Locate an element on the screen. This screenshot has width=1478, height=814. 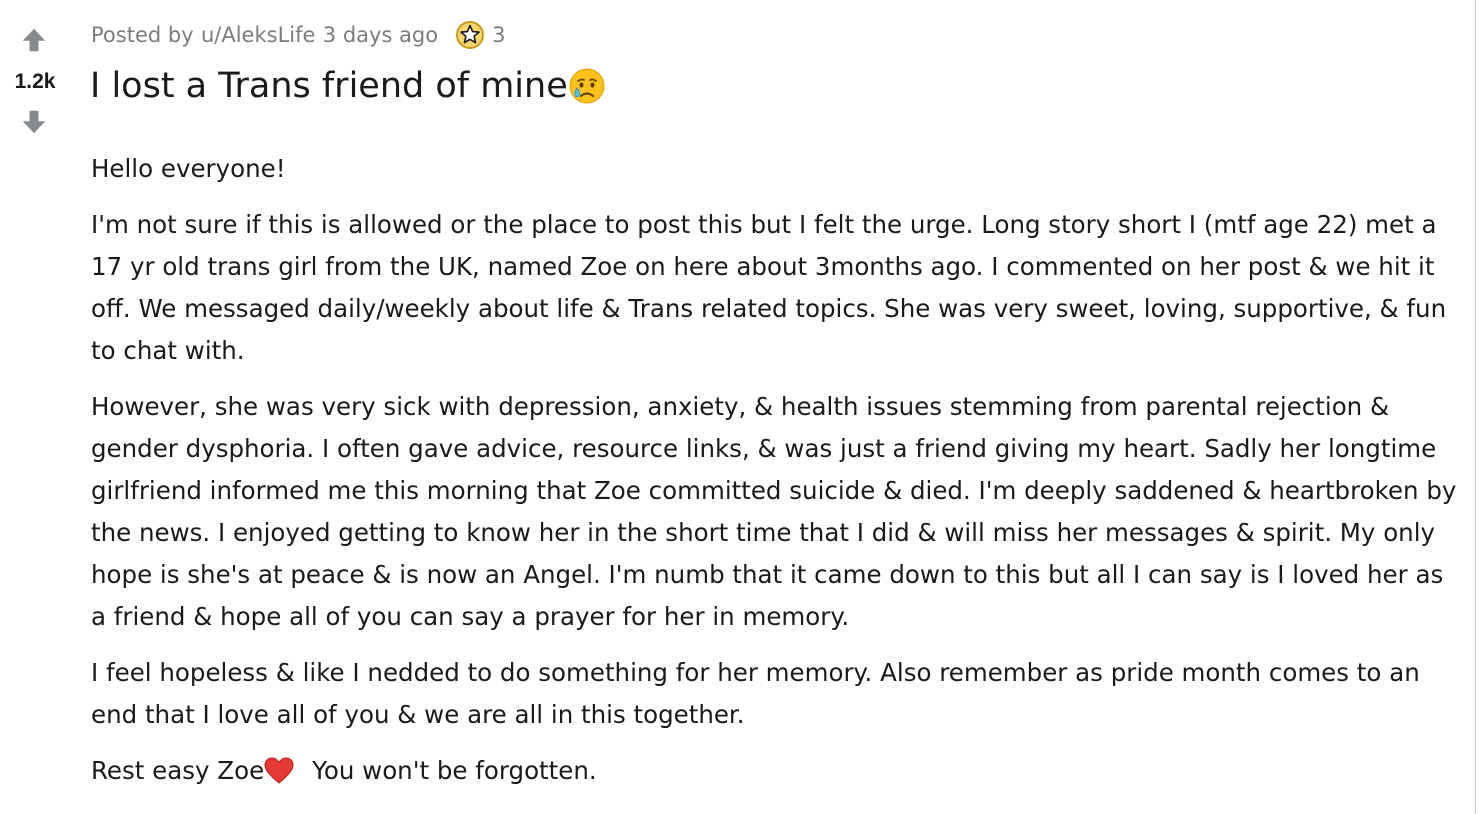
red-heart-icon is located at coordinates (279, 770).